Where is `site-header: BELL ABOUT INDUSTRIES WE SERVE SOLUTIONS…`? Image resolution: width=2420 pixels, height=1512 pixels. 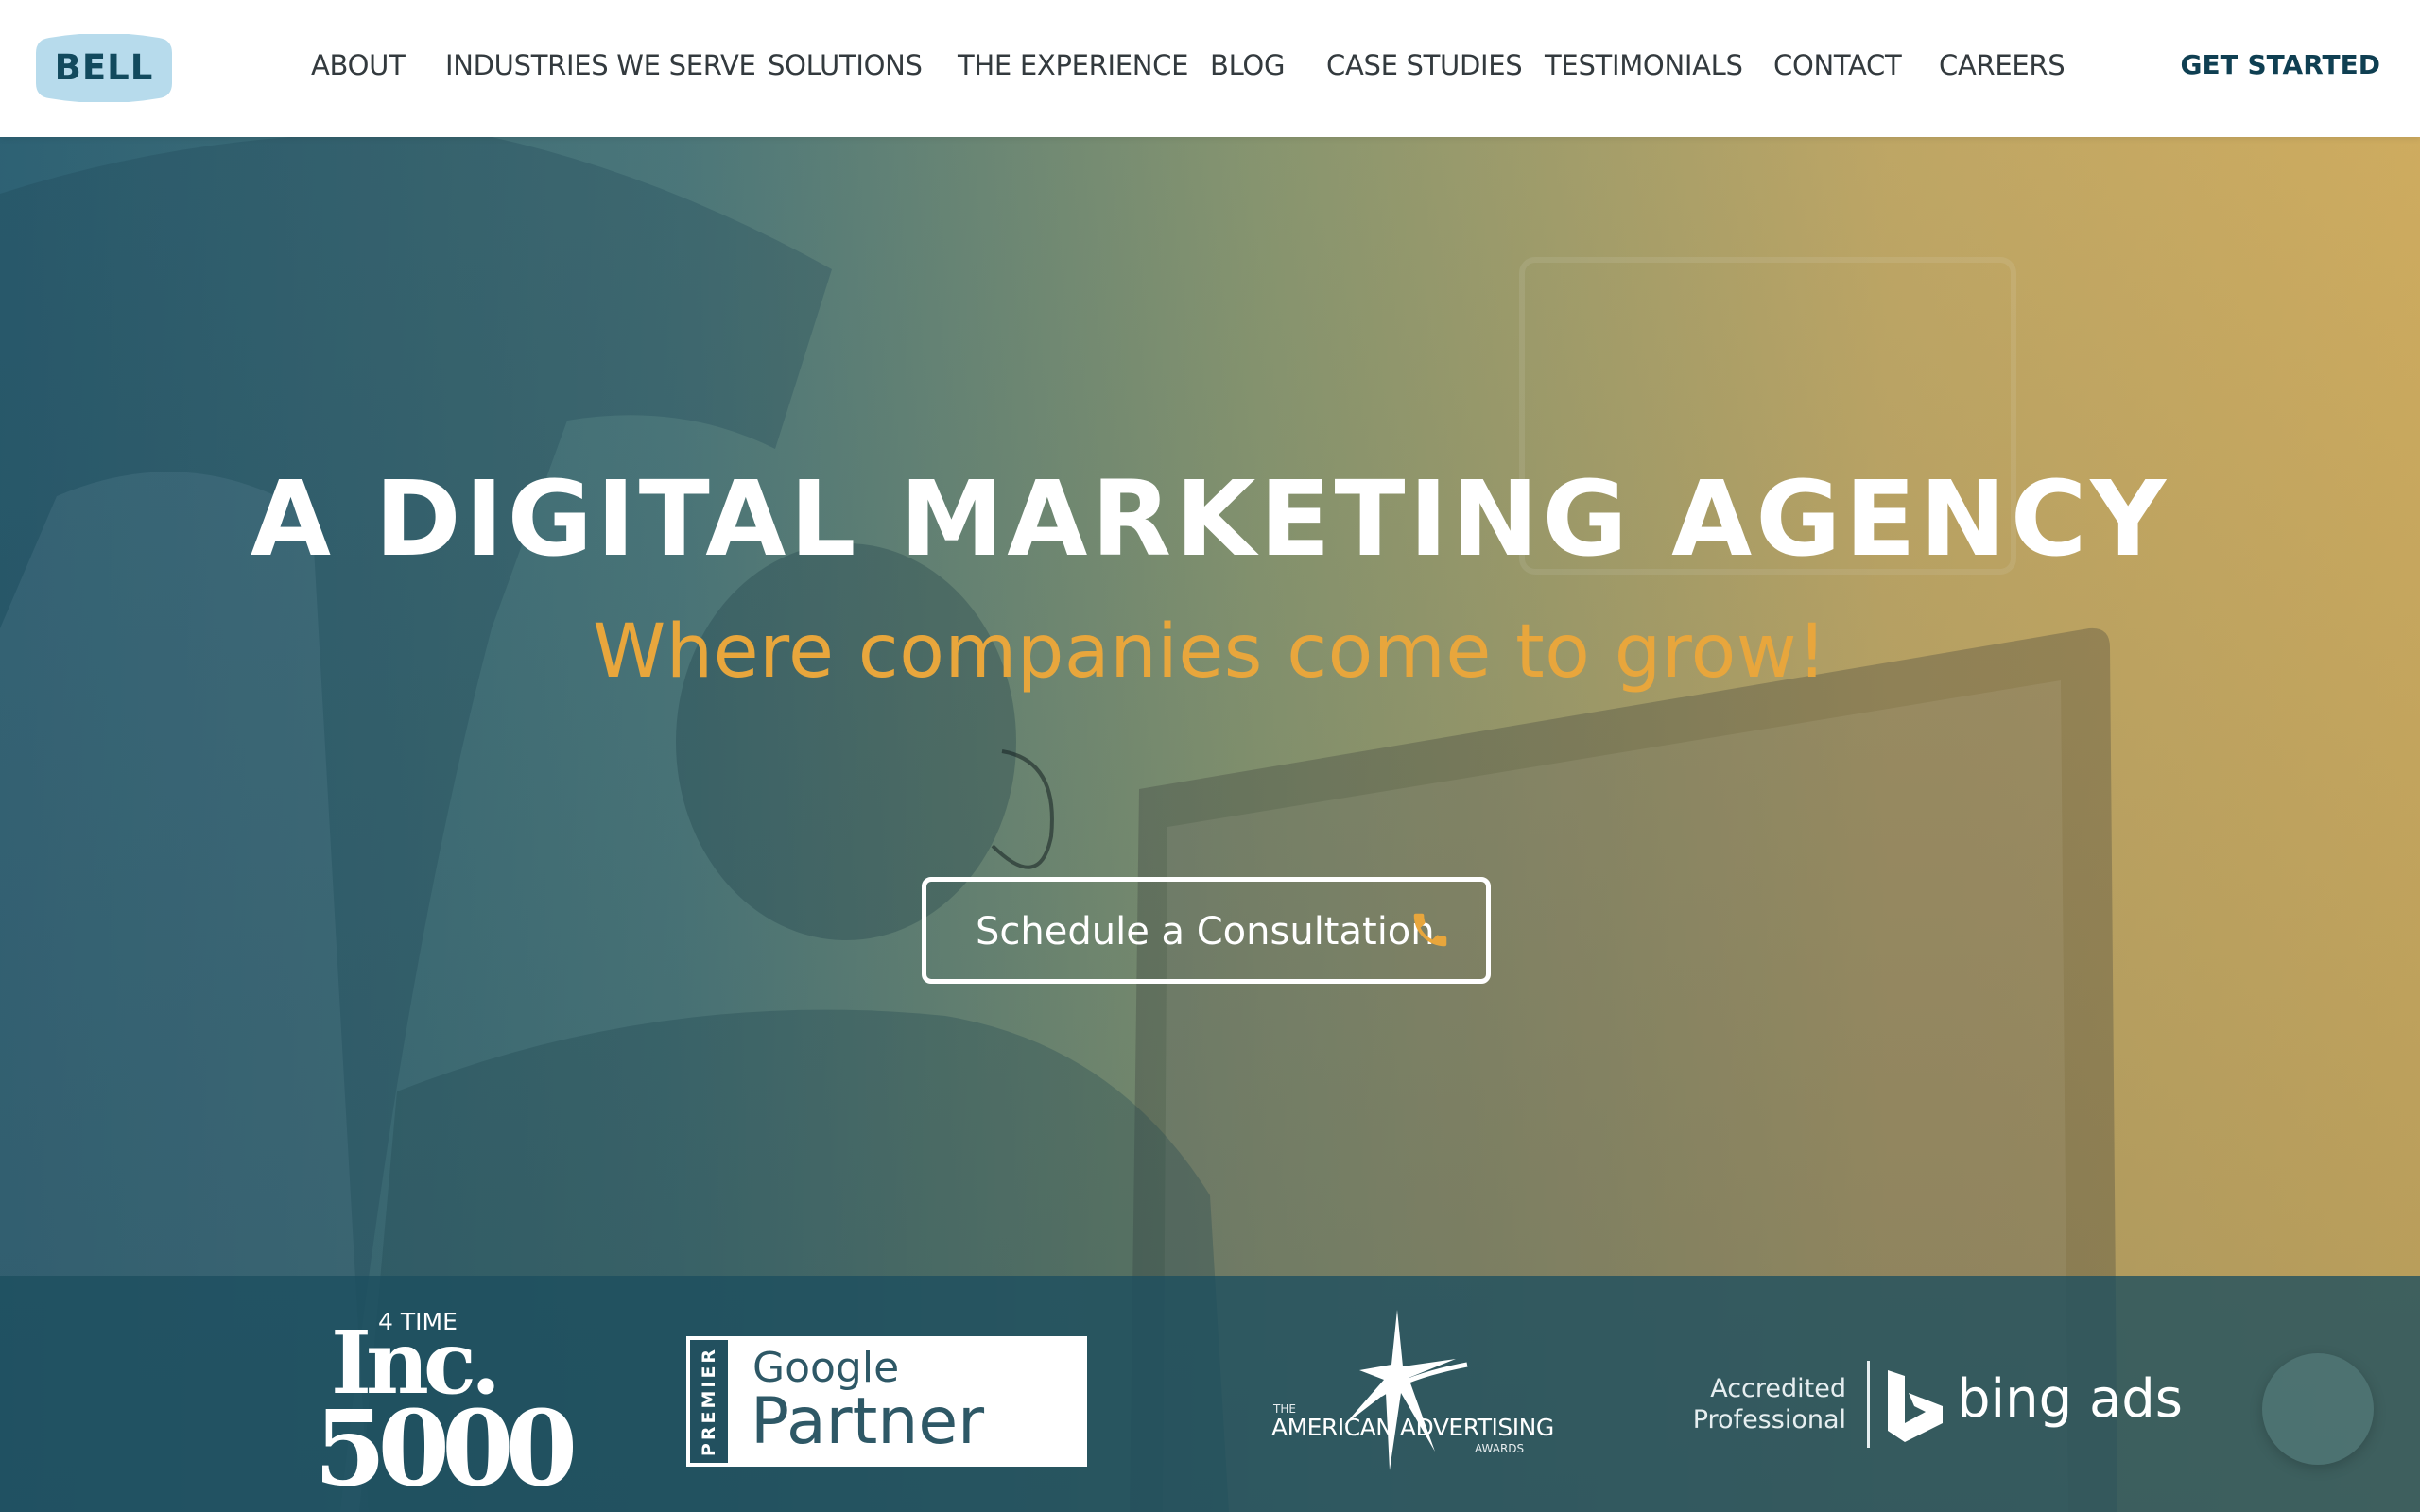
site-header: BELL ABOUT INDUSTRIES WE SERVE SOLUTIONS… is located at coordinates (1210, 68).